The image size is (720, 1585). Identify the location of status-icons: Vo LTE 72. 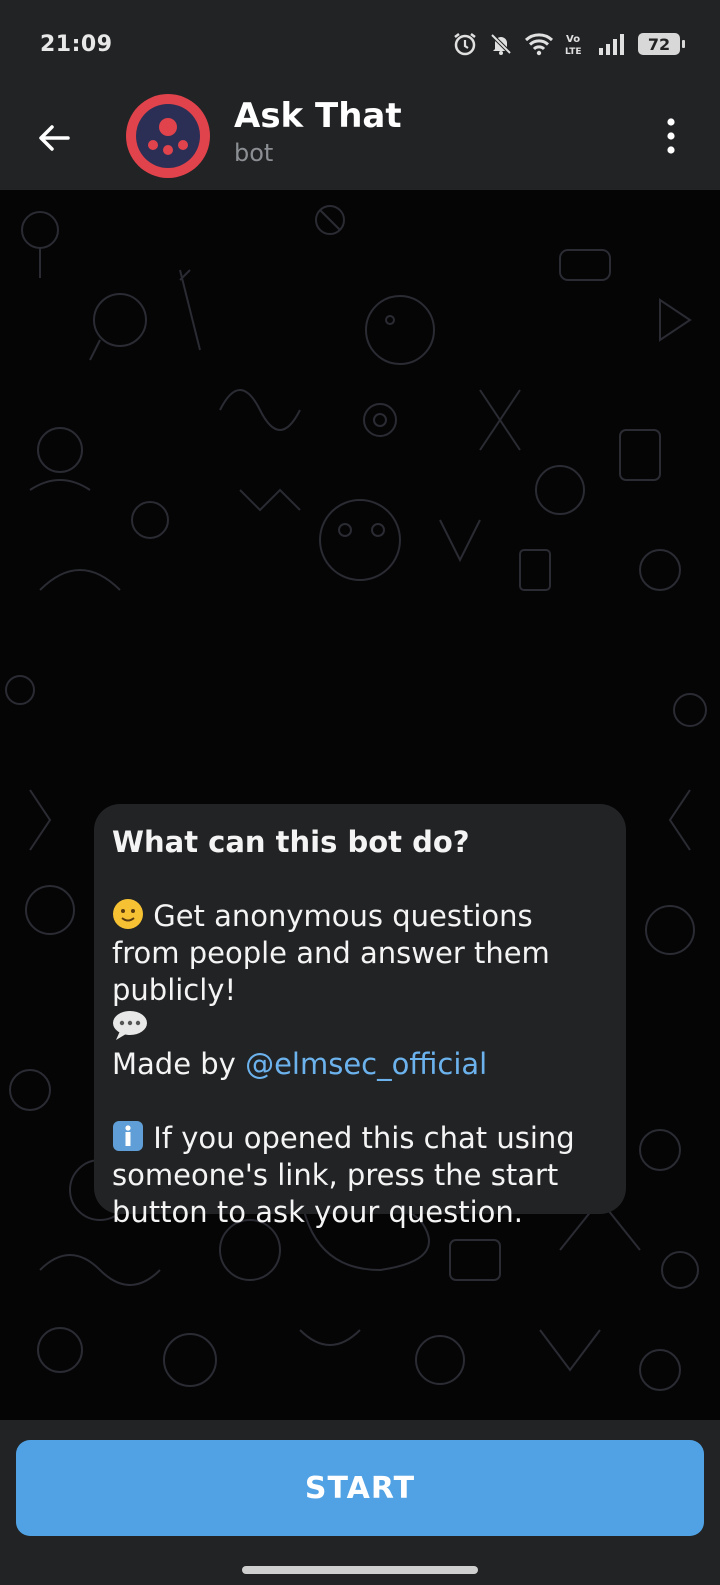
(568, 44).